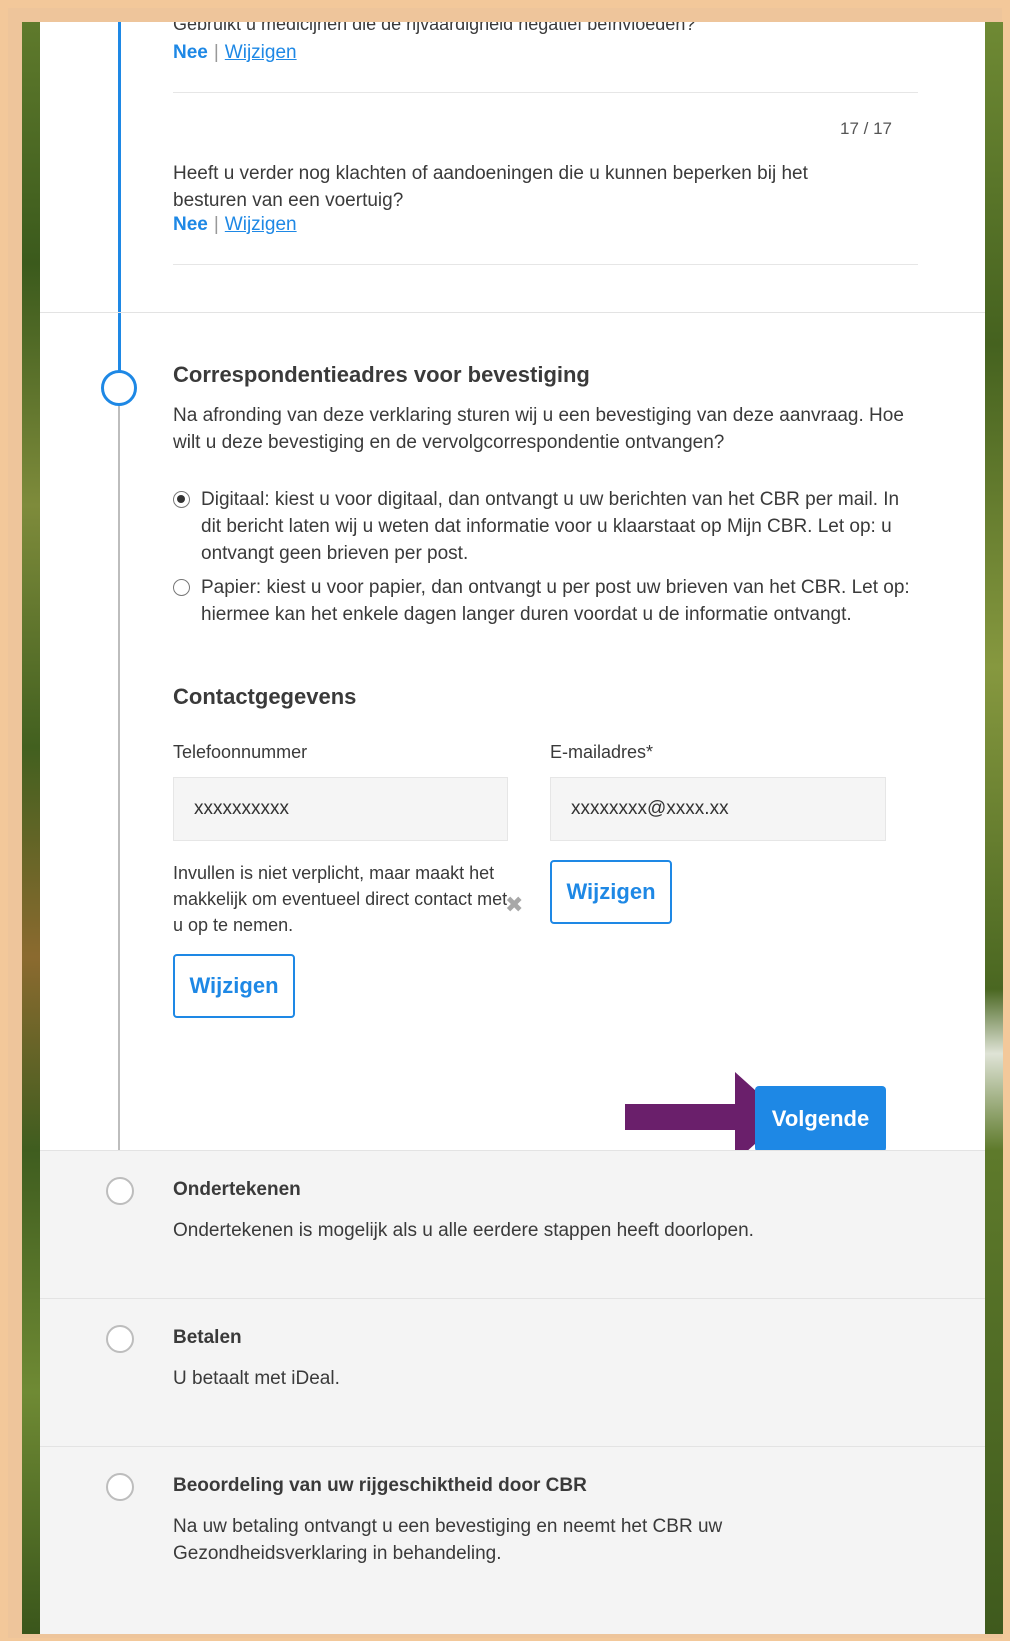 This screenshot has height=1641, width=1010. I want to click on cursor-icon: ✖, so click(514, 904).